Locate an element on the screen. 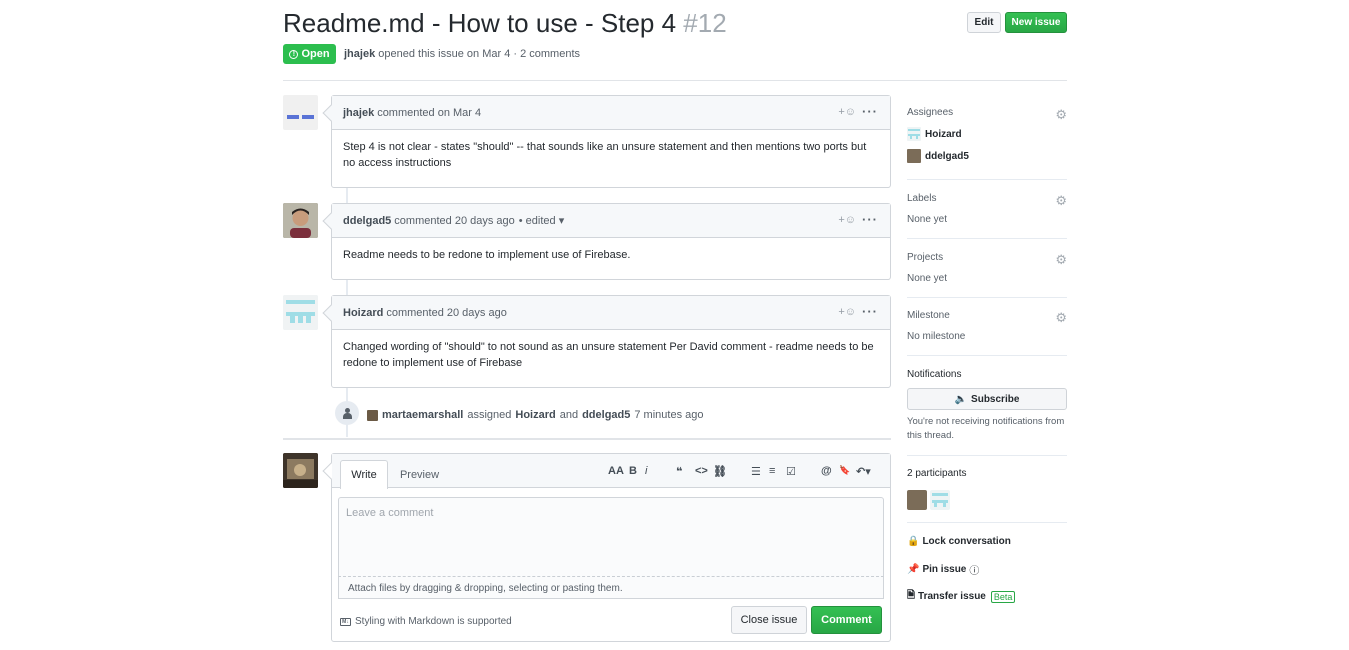 The height and width of the screenshot is (650, 1349). reply-icon: ↶▾ is located at coordinates (863, 471).